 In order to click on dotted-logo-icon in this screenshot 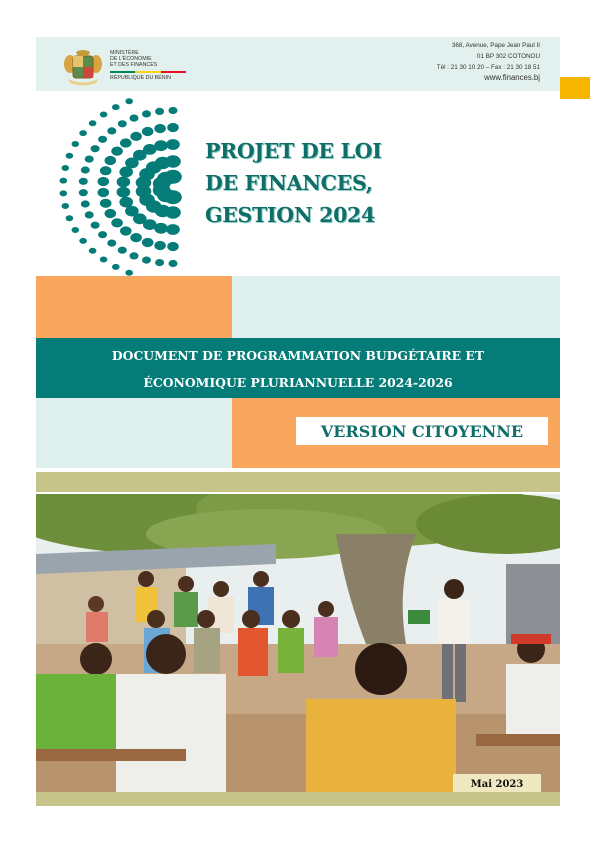, I will do `click(120, 187)`.